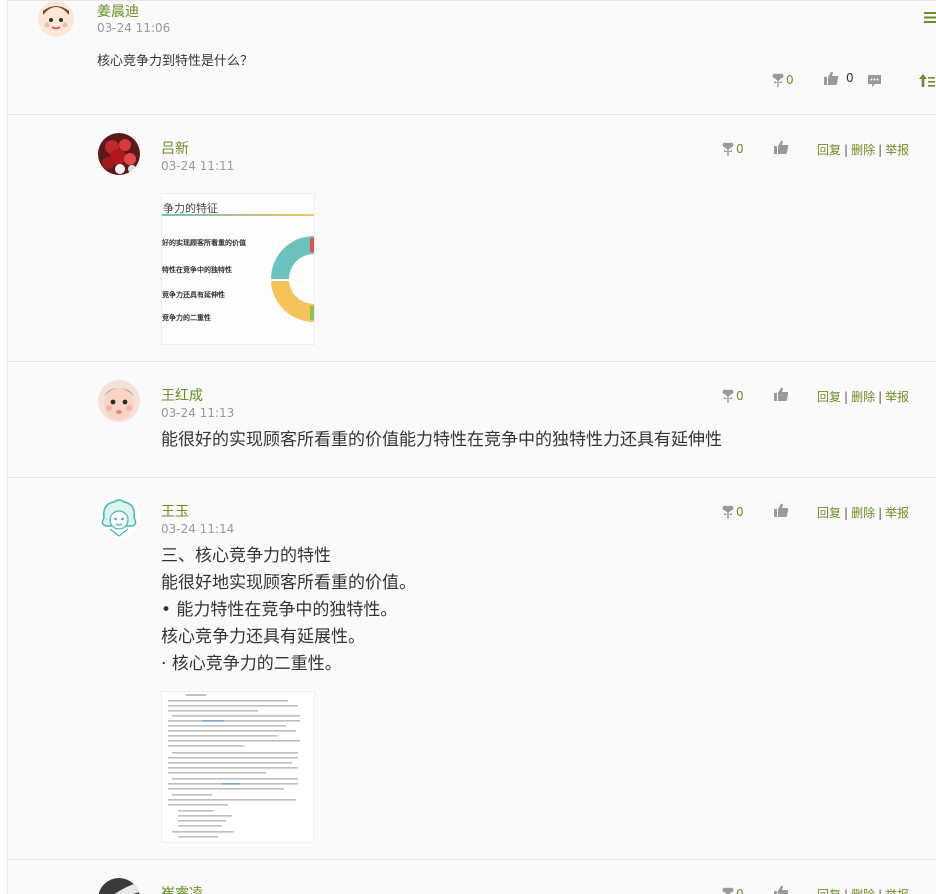 Image resolution: width=936 pixels, height=894 pixels. I want to click on post-time: 03-24 11:14, so click(197, 529).